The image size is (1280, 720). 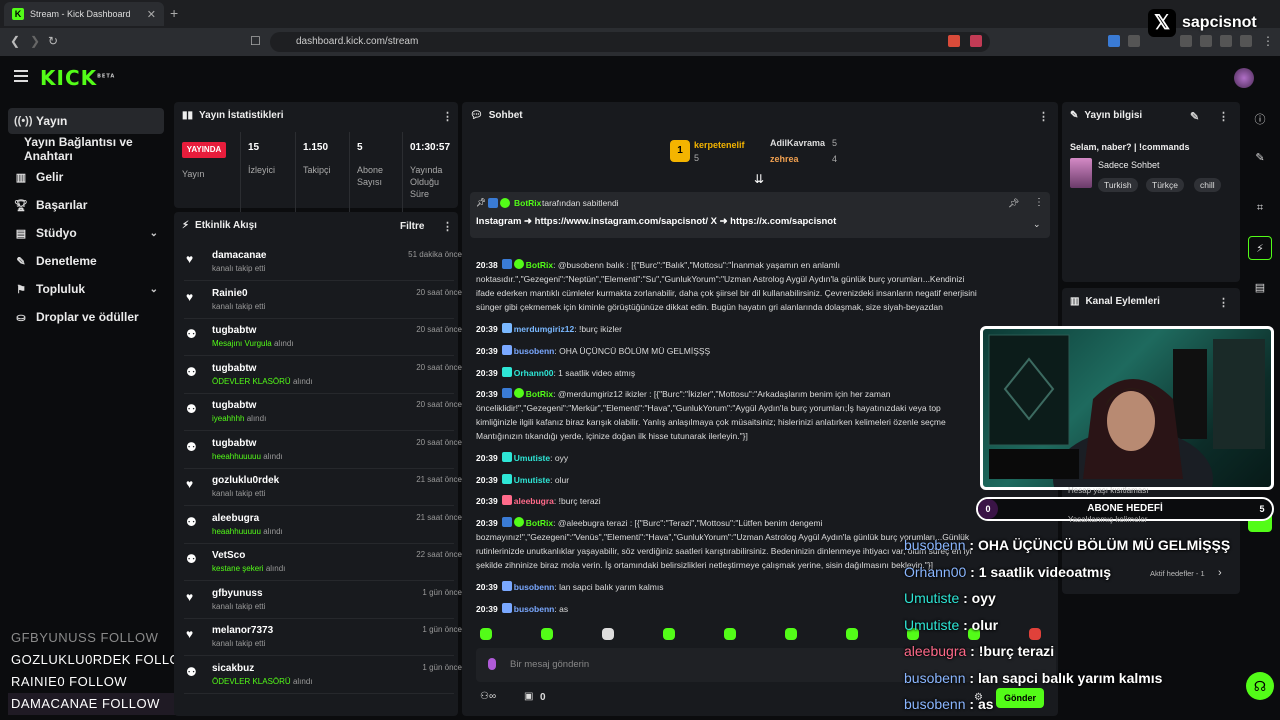 What do you see at coordinates (630, 42) in the screenshot?
I see `url-field: dashboard.kick.com/stream` at bounding box center [630, 42].